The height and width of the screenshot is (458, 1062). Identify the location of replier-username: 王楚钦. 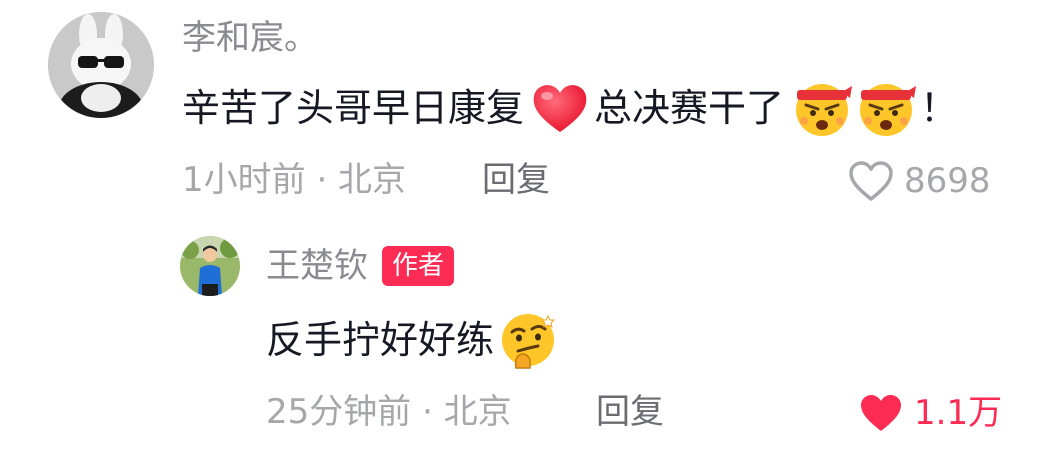
(317, 266).